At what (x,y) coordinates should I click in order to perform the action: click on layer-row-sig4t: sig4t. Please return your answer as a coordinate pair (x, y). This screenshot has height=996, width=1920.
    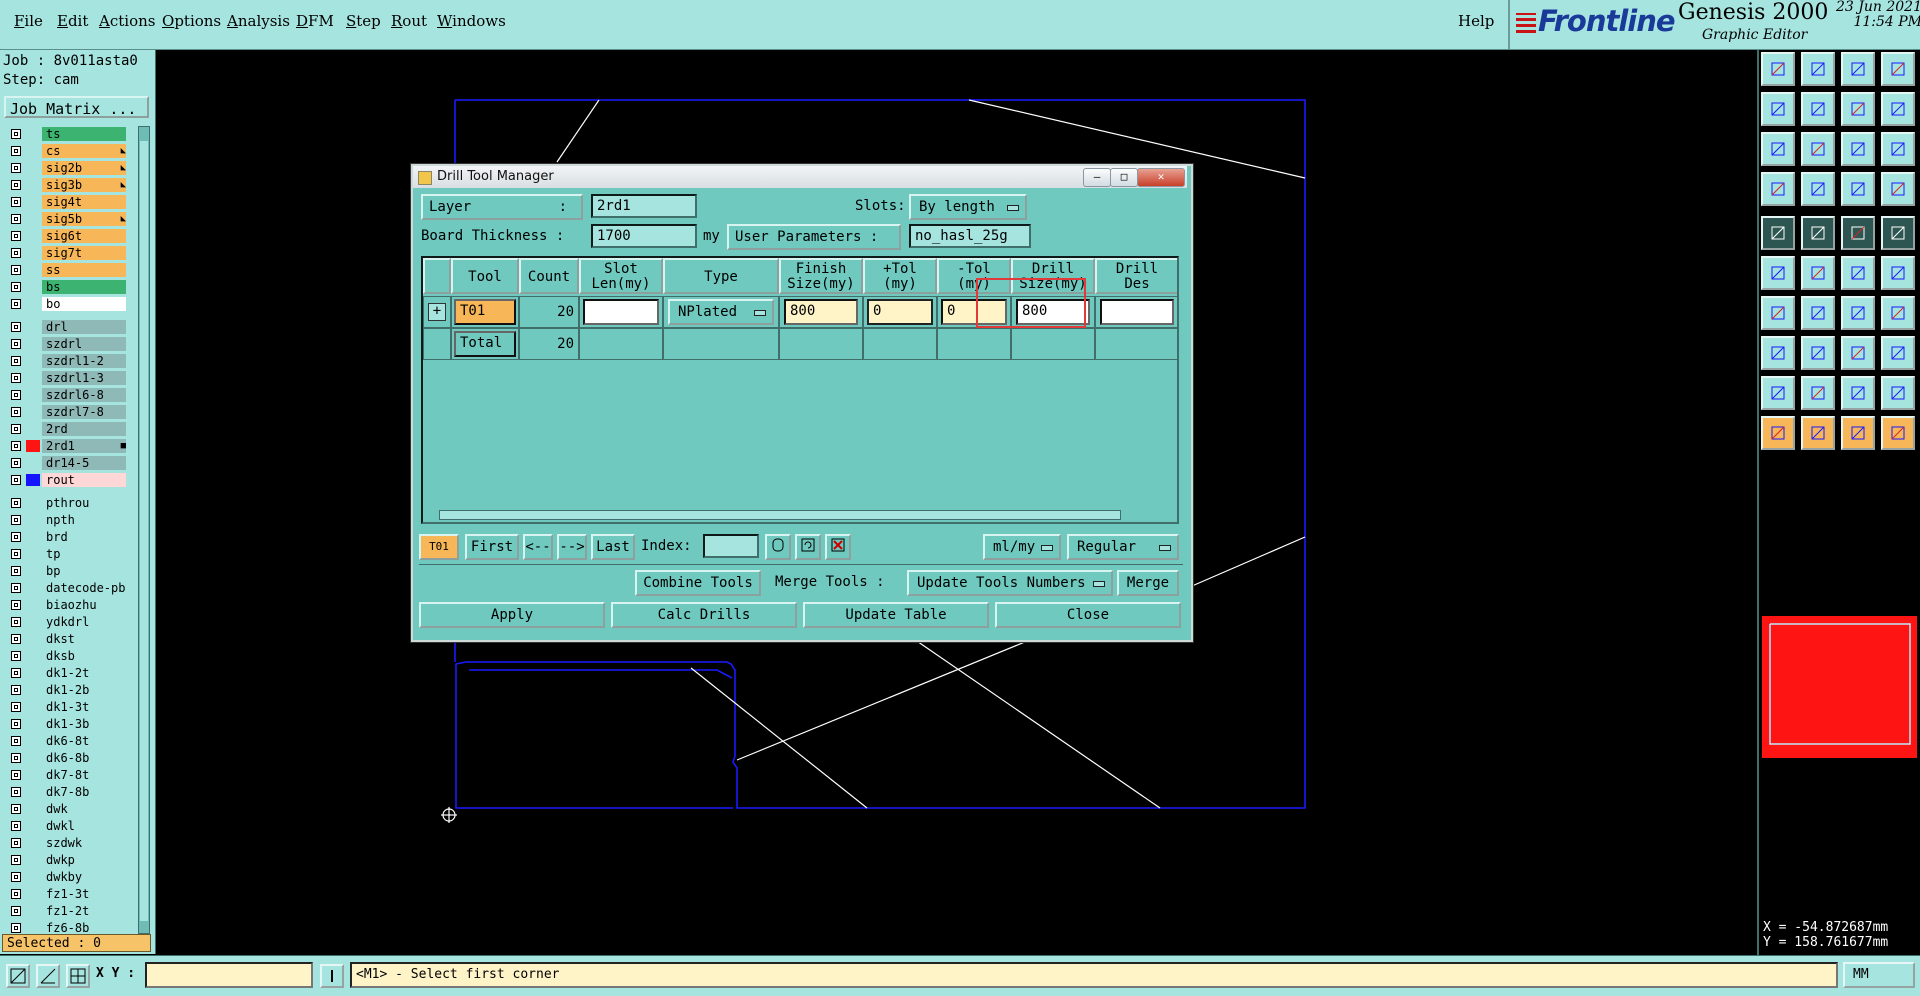
    Looking at the image, I should click on (66, 202).